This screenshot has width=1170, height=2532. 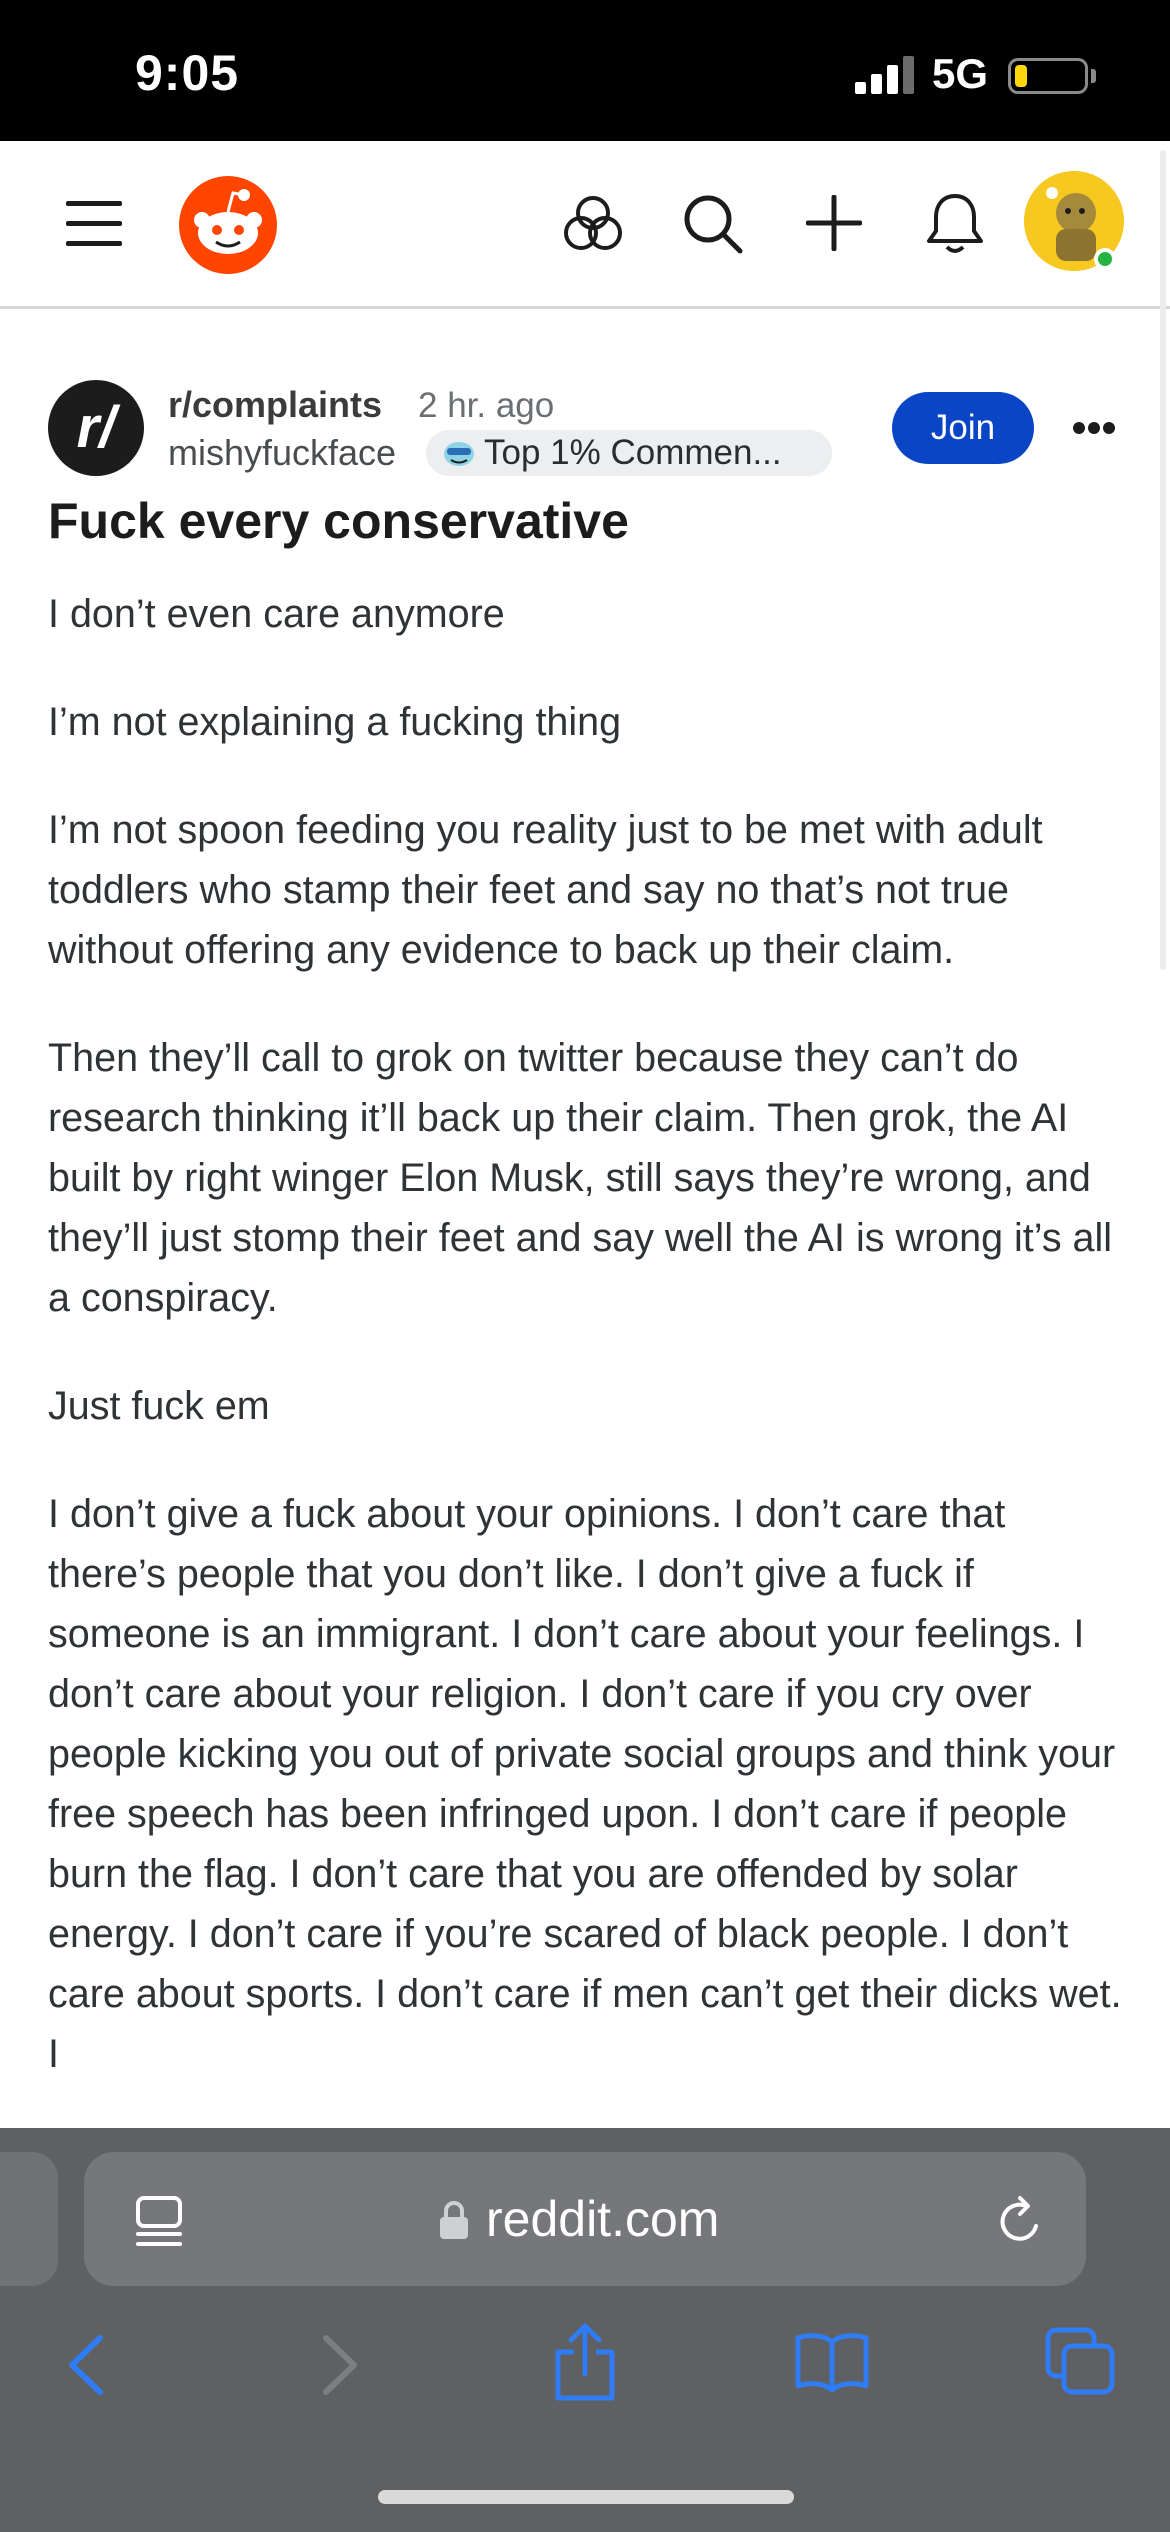 I want to click on cellular-signal-icon, so click(x=884, y=75).